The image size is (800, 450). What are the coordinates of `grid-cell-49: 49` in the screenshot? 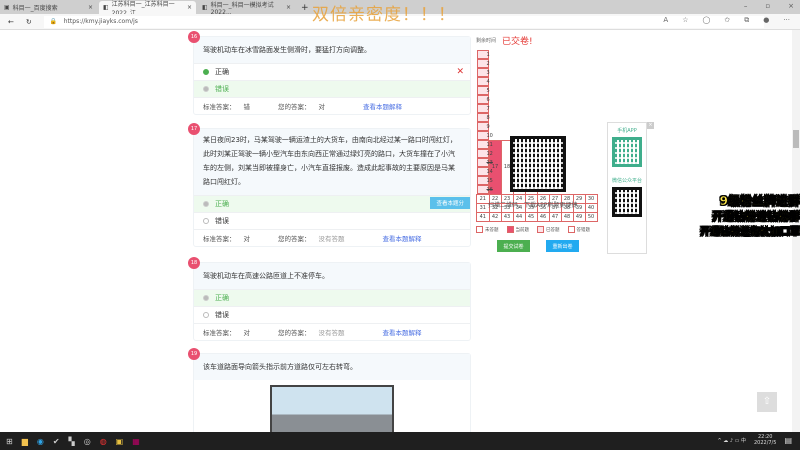 It's located at (579, 217).